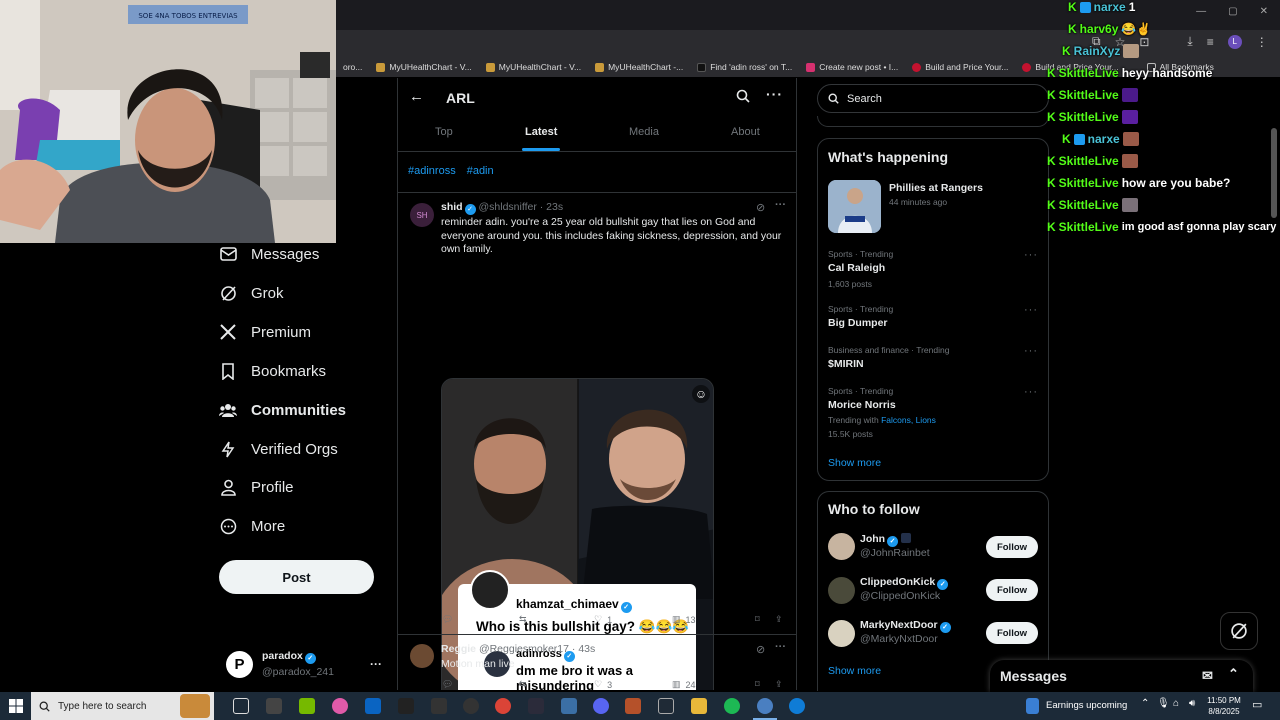  Describe the element at coordinates (1176, 703) in the screenshot. I see `network-icon: ⌂` at that location.